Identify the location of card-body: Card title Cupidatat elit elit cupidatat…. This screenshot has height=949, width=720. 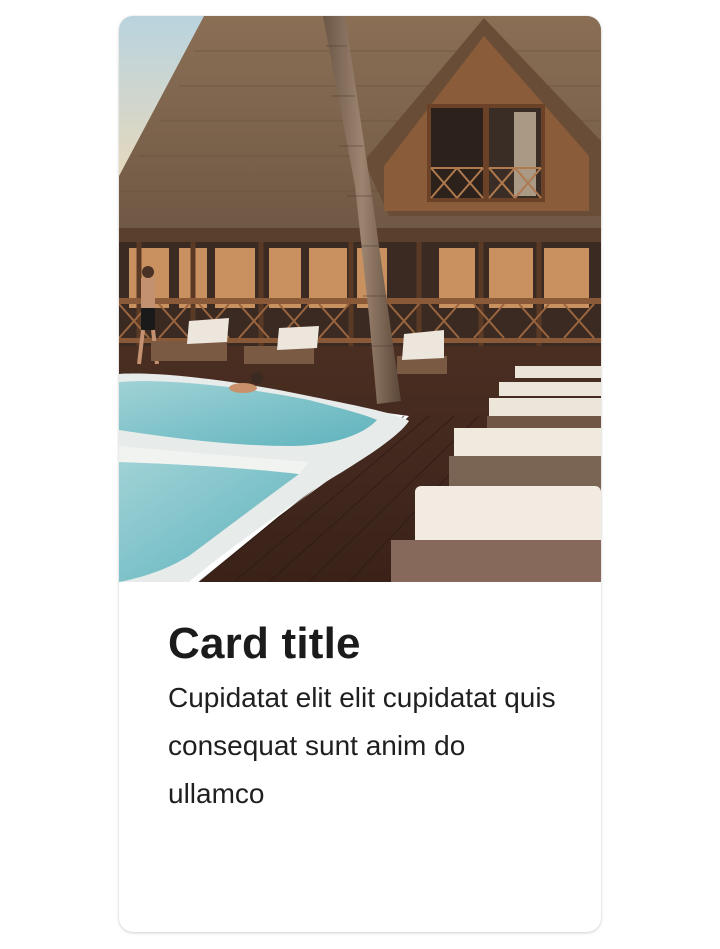
(368, 717).